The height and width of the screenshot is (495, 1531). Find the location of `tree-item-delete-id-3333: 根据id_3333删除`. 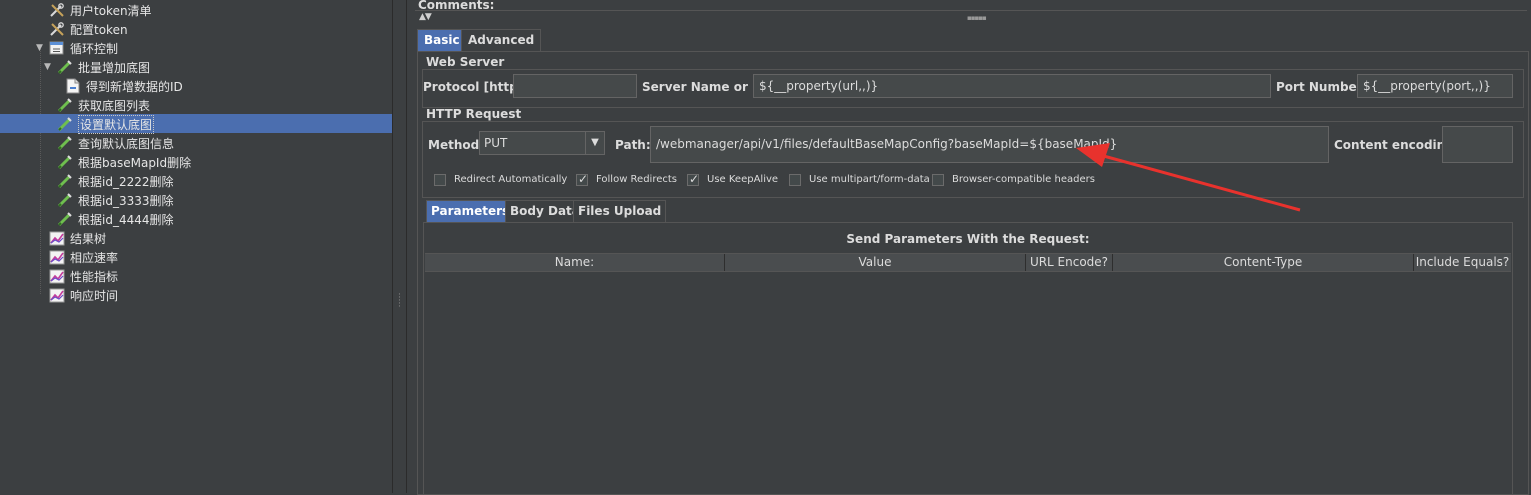

tree-item-delete-id-3333: 根据id_3333删除 is located at coordinates (196, 199).